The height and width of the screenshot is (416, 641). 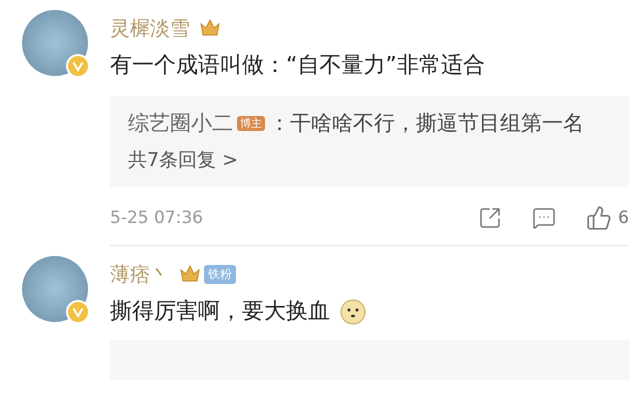 I want to click on reply-text: 综艺圈小二 $^{博主}$ ：干啥啥不行，撕逼节目组第一名, so click(x=356, y=123).